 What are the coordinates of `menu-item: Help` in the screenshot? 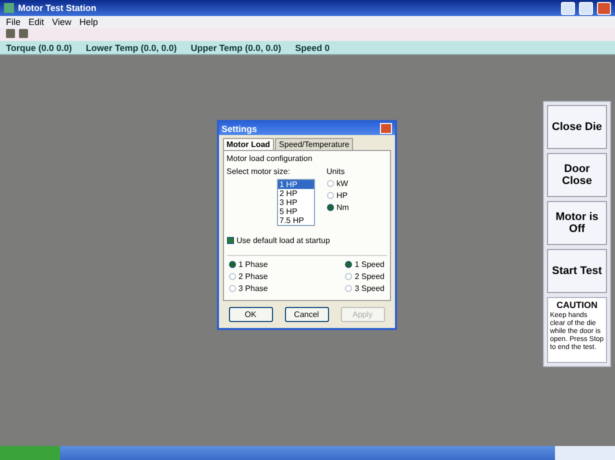 It's located at (88, 22).